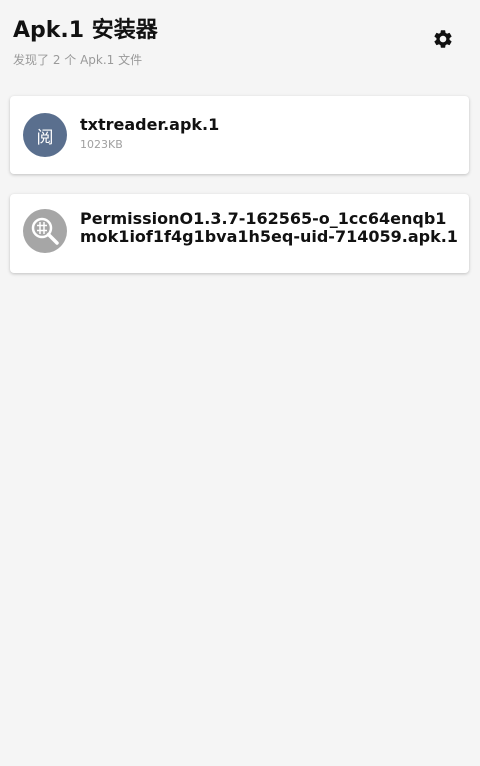  Describe the element at coordinates (85, 30) in the screenshot. I see `page-title: Apk.1 安装器` at that location.